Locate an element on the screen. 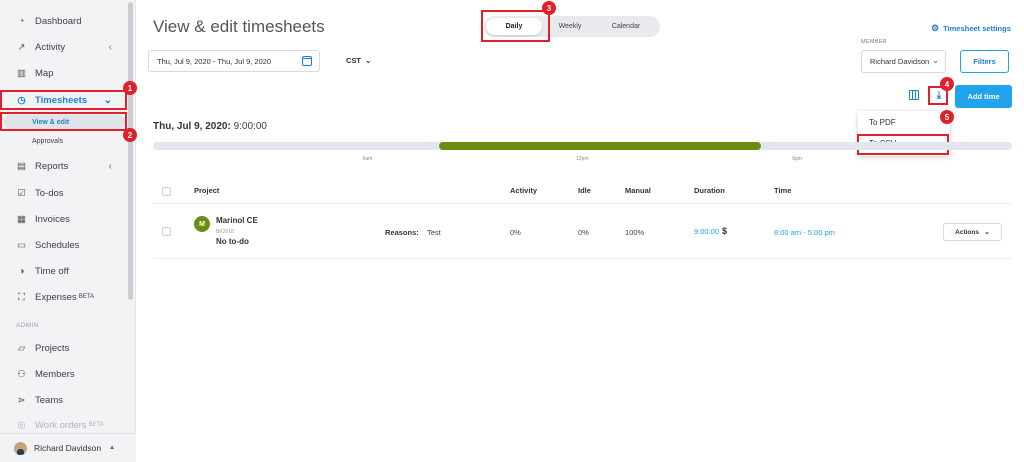 This screenshot has height=462, width=1024. add-time-button: Add time is located at coordinates (983, 96).